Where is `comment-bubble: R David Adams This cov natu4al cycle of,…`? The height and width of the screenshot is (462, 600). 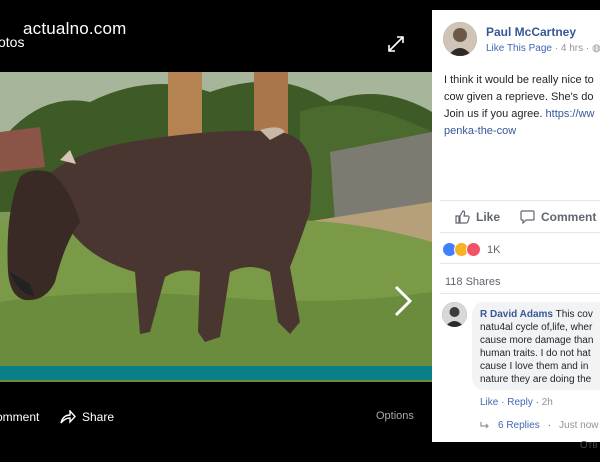 comment-bubble: R David Adams This cov natu4al cycle of,… is located at coordinates (536, 346).